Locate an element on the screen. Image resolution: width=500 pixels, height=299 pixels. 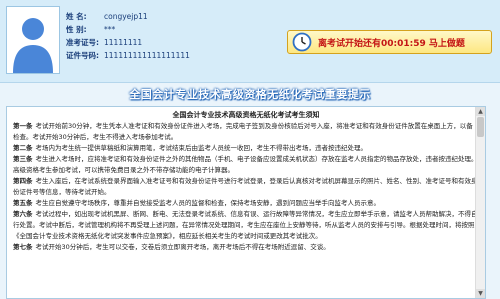
candidate-photo is located at coordinates (33, 40).